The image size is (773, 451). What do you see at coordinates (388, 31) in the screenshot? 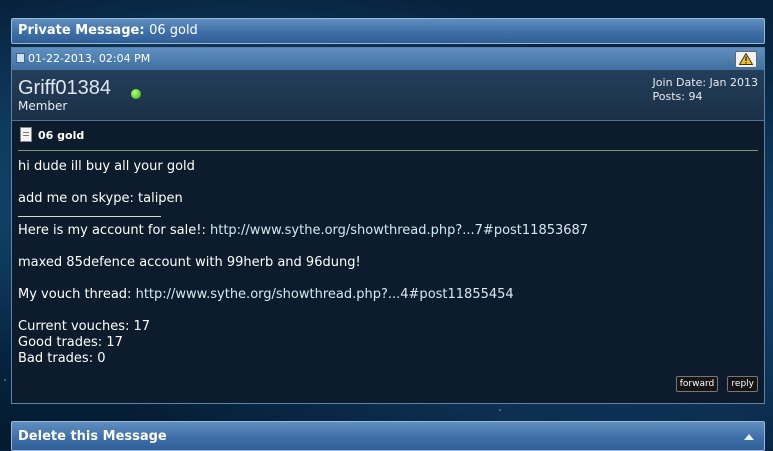
I see `message-title-bar: Private Message: 06 gold` at bounding box center [388, 31].